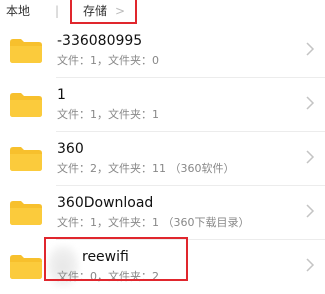 The width and height of the screenshot is (325, 294). I want to click on folder-name: 1, so click(61, 95).